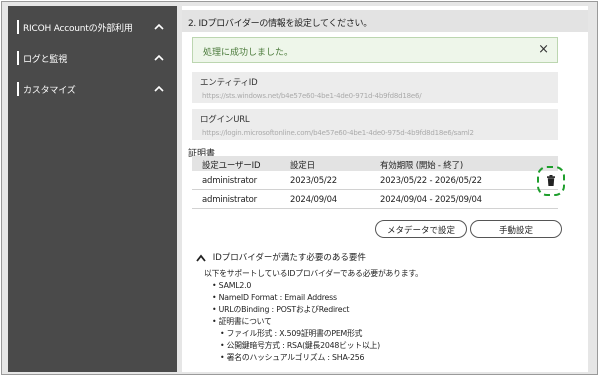  I want to click on list-item: • 署名のハッシュアルゴリズム : SHA-256, so click(292, 357).